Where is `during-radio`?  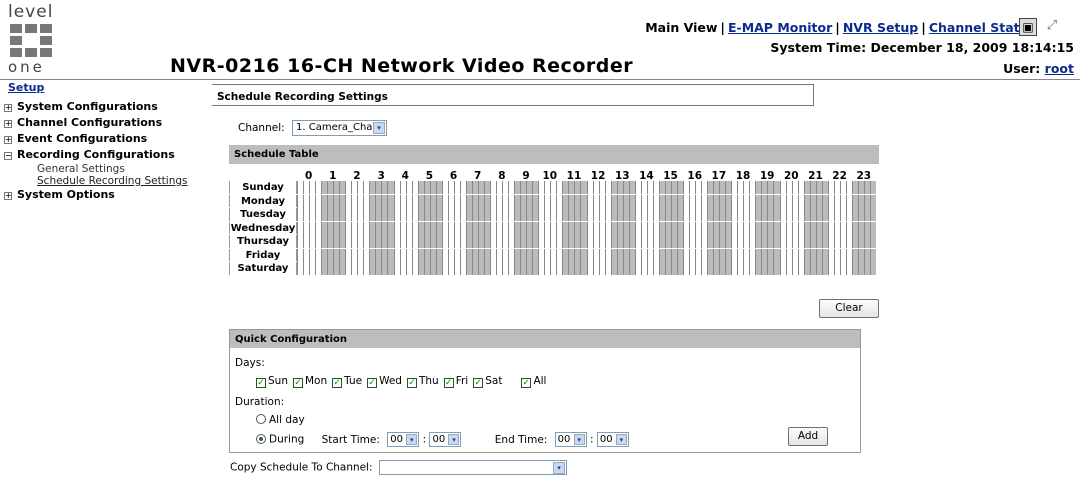
during-radio is located at coordinates (261, 438).